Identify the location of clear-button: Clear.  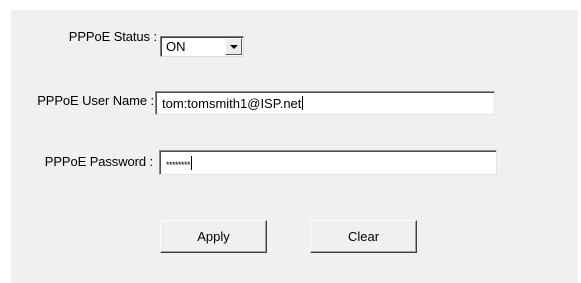
(363, 236).